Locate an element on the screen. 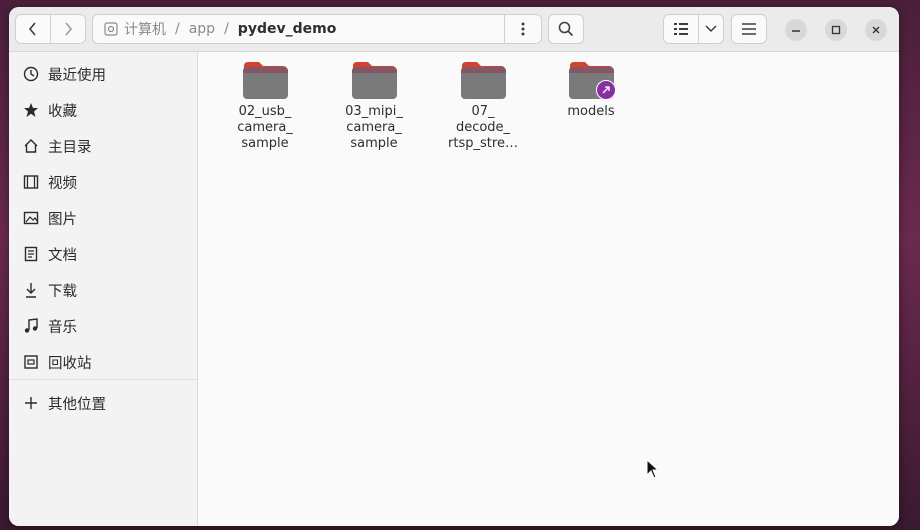 Image resolution: width=920 pixels, height=530 pixels. symlink-arrow-icon is located at coordinates (606, 90).